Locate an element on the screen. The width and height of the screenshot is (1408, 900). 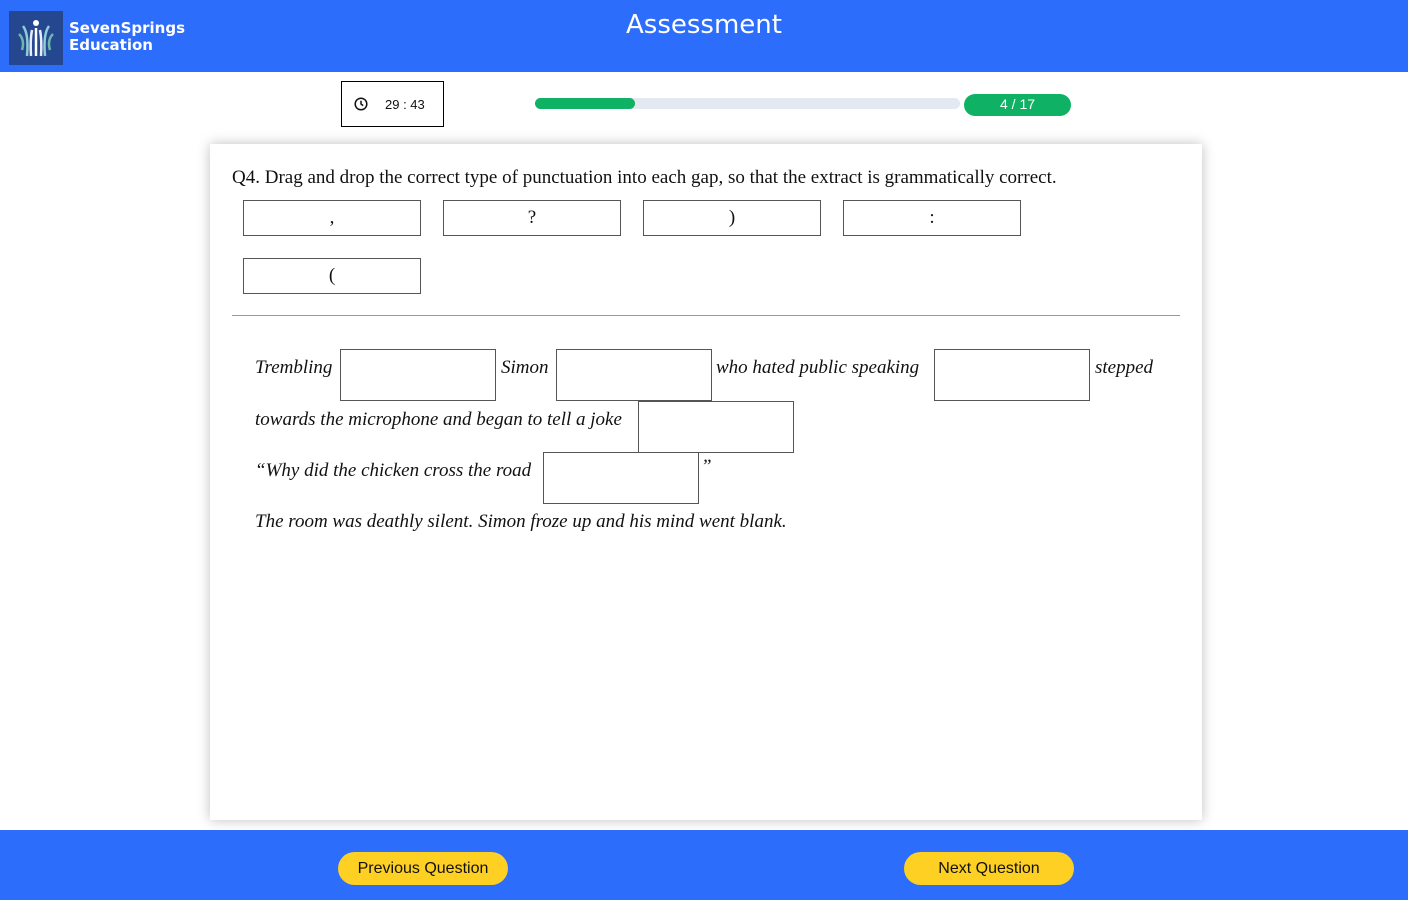
option-comma: , is located at coordinates (332, 218).